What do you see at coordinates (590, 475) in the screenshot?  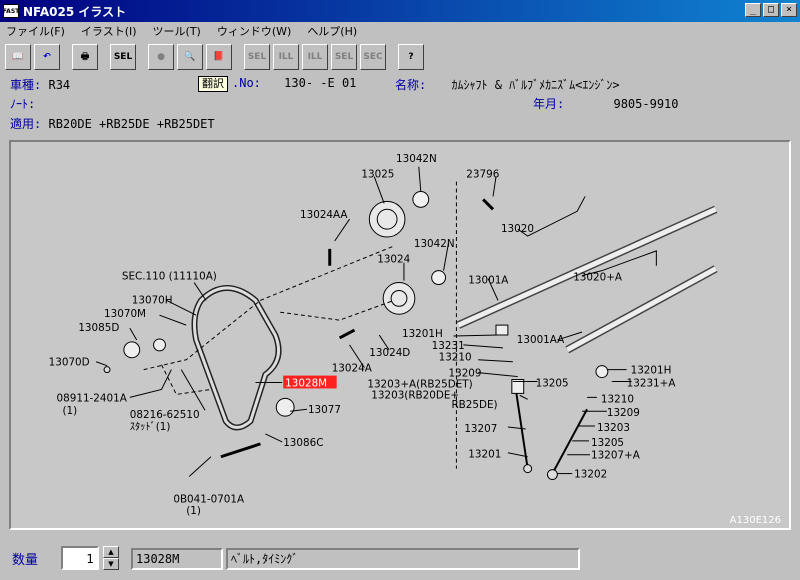 I see `diagram-label: 13202` at bounding box center [590, 475].